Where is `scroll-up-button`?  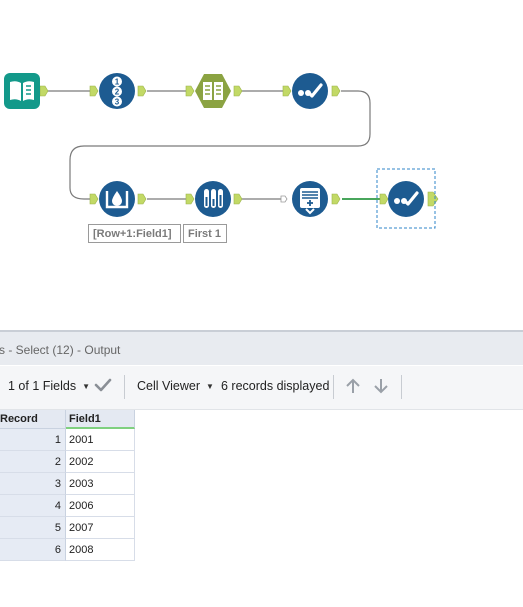
scroll-up-button is located at coordinates (353, 387).